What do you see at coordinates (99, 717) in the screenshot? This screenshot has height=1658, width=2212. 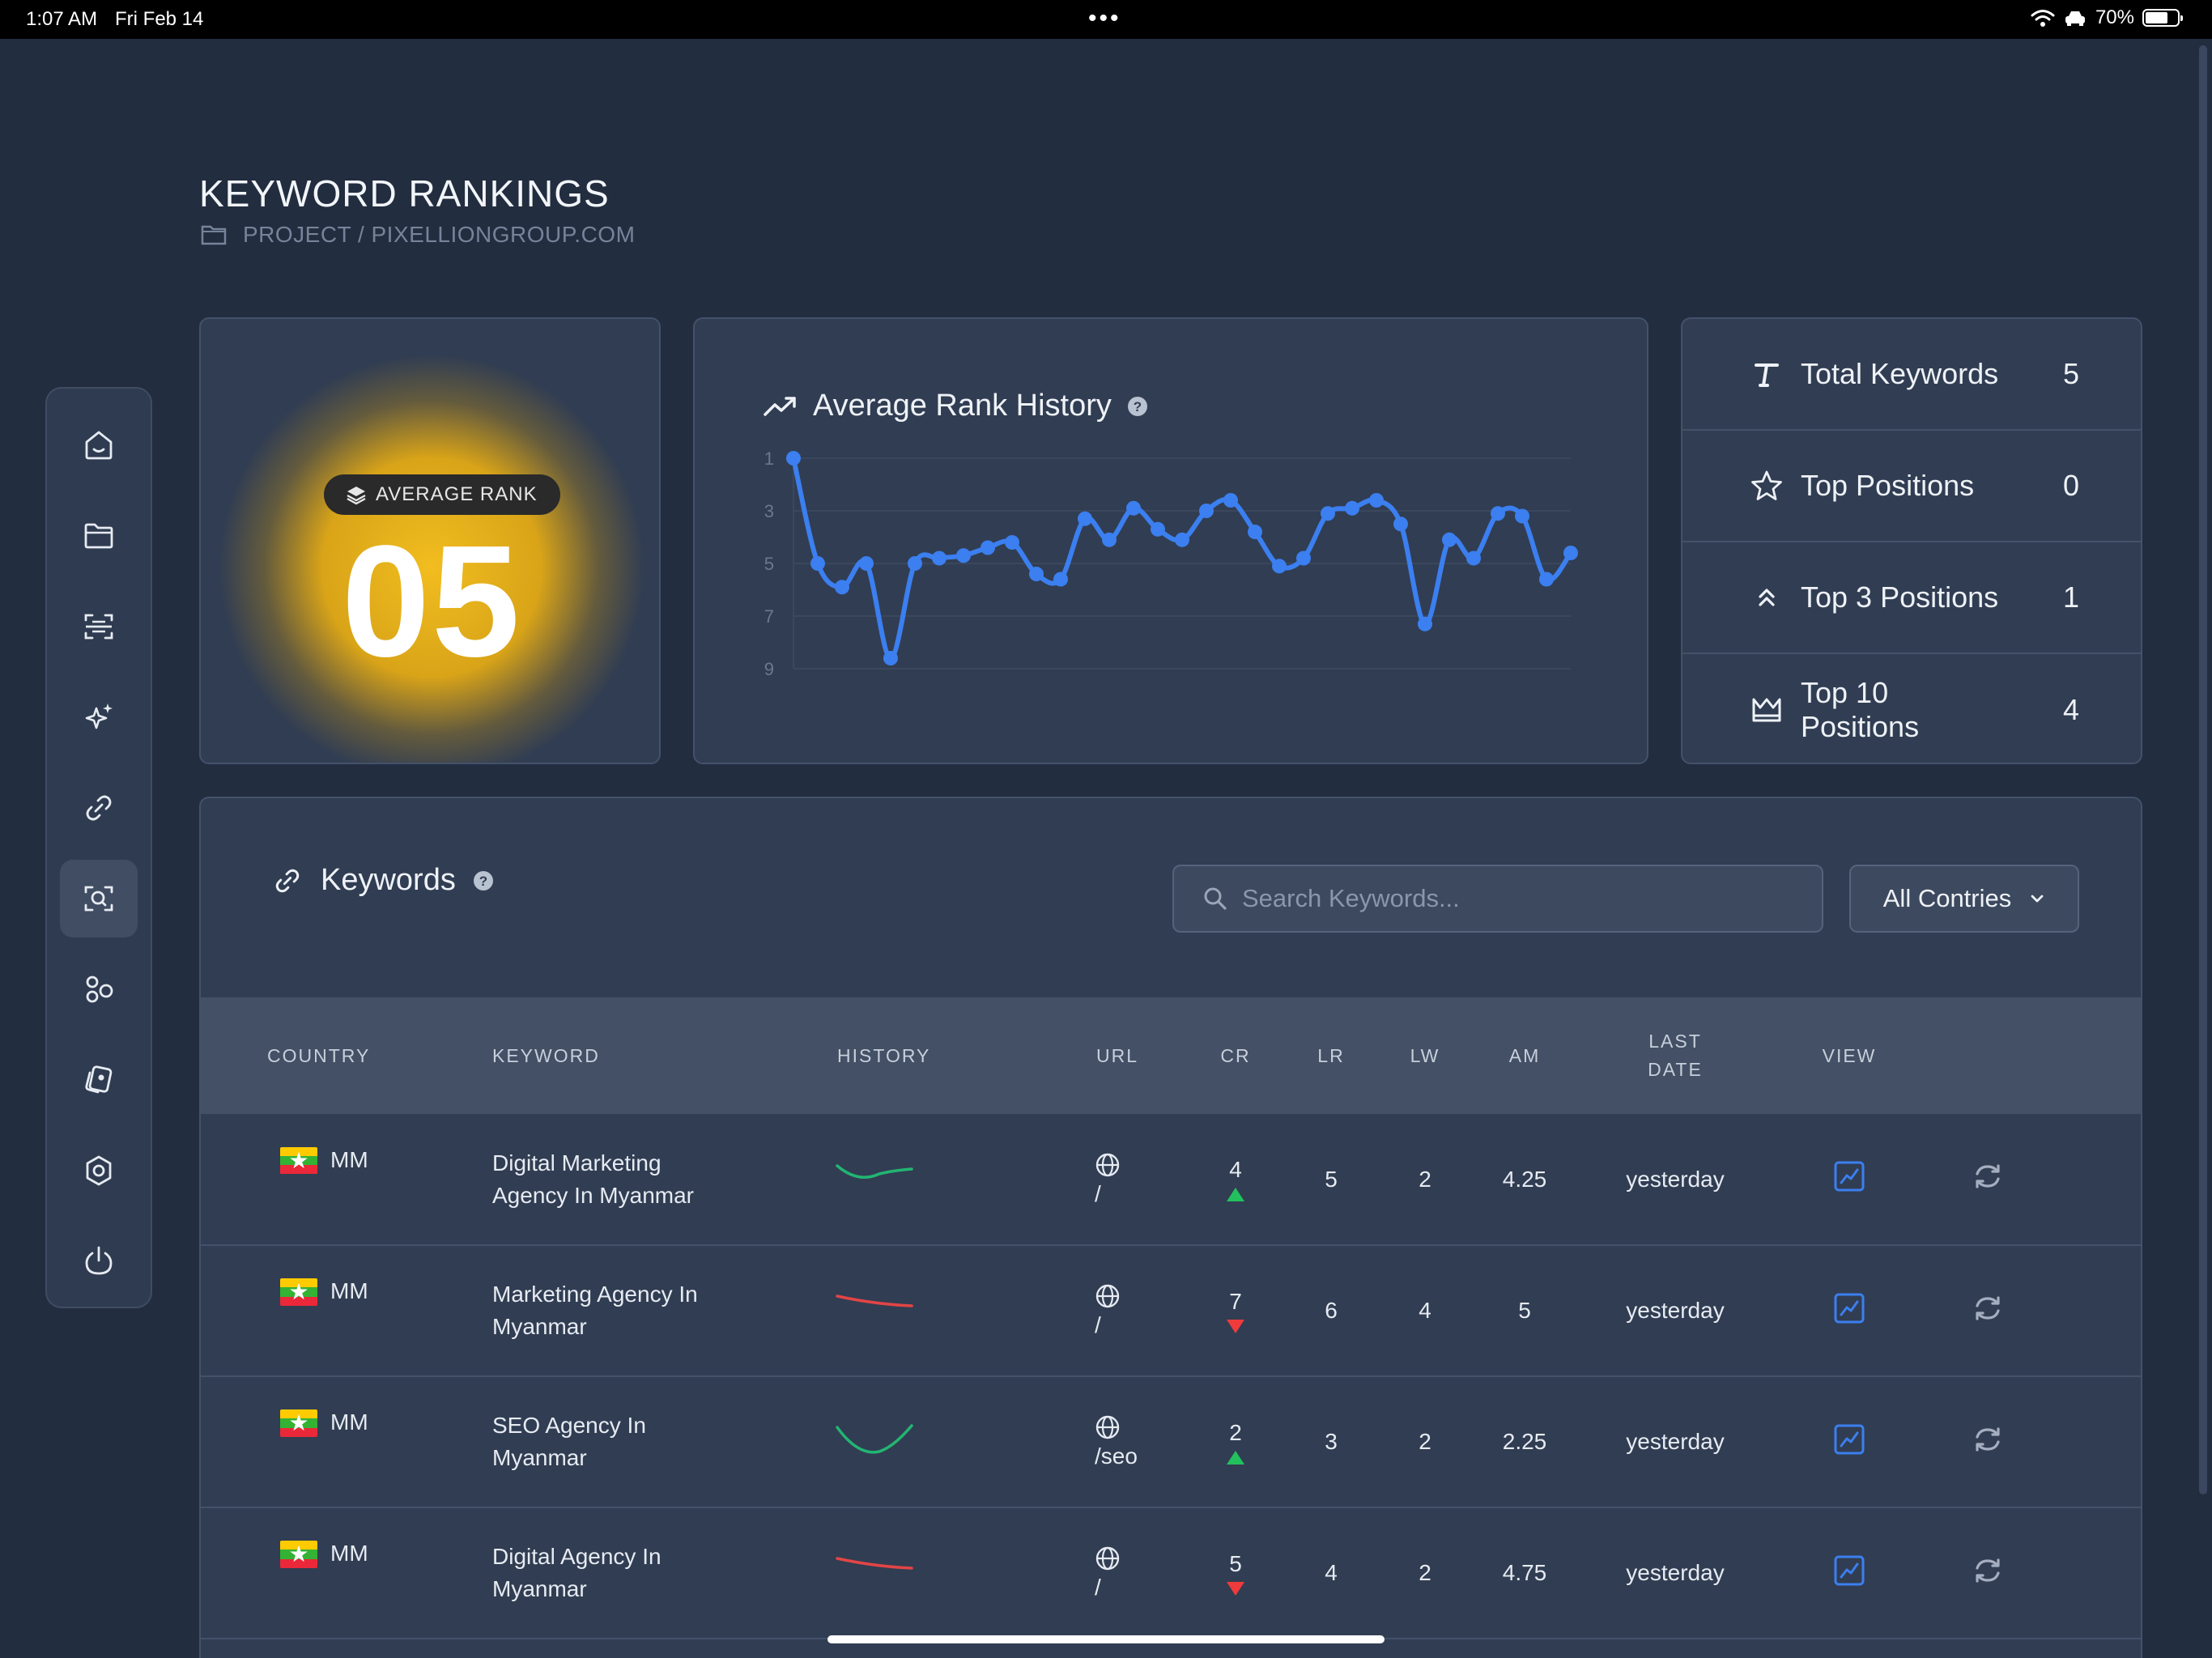 I see `sidebar-item-ai` at bounding box center [99, 717].